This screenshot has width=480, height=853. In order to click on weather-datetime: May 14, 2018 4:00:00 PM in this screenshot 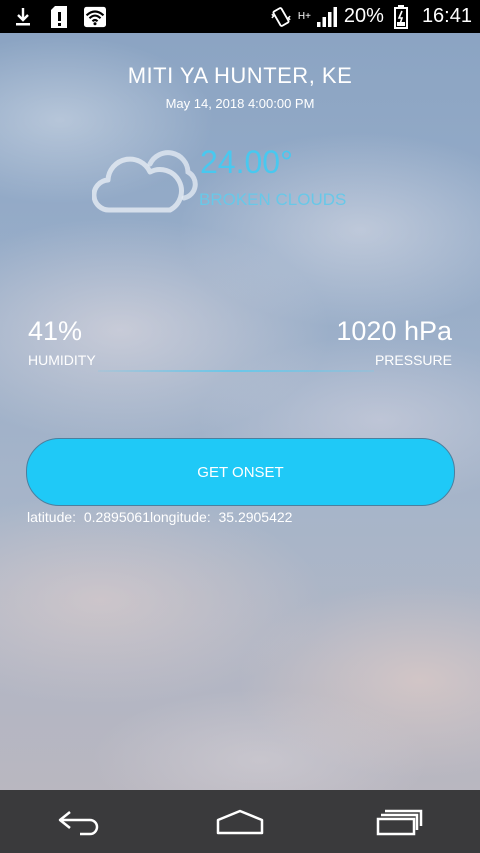, I will do `click(240, 103)`.